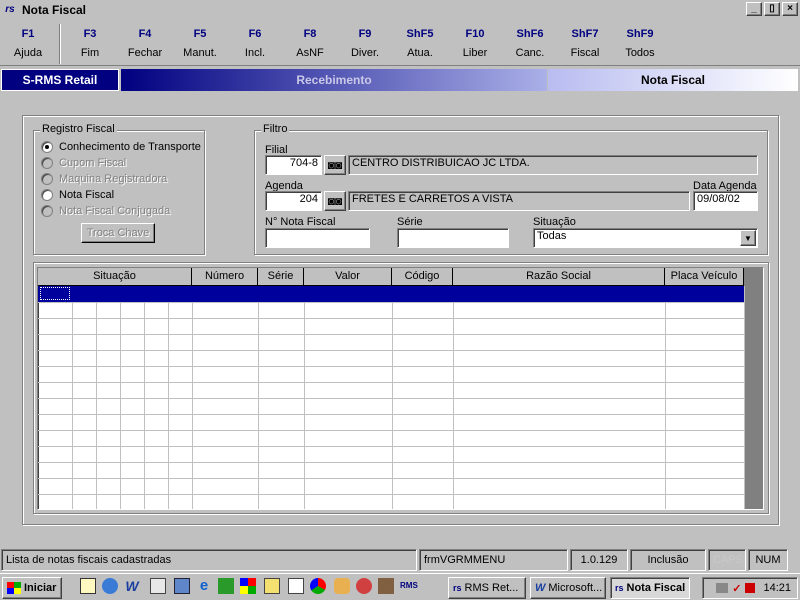  I want to click on task-label: Nota Fiscal, so click(656, 588).